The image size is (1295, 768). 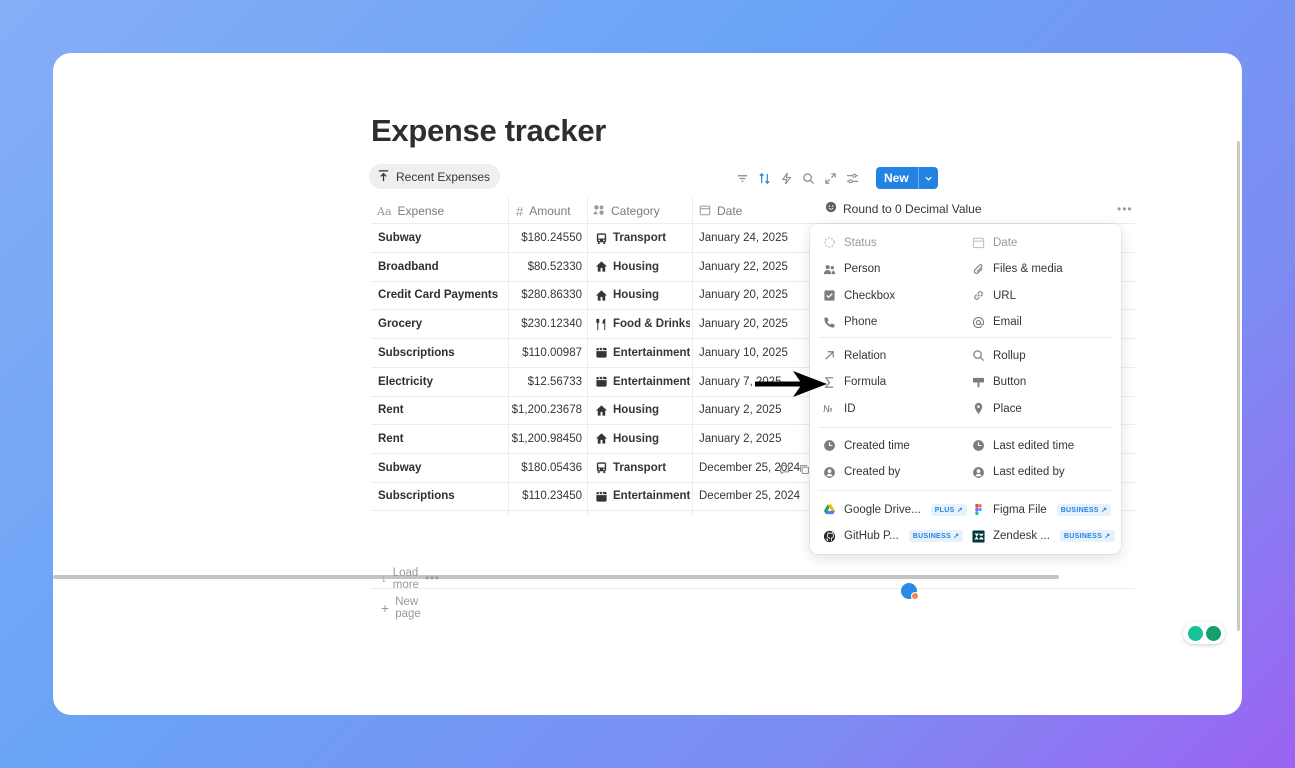 What do you see at coordinates (742, 178) in the screenshot?
I see `filter-icon` at bounding box center [742, 178].